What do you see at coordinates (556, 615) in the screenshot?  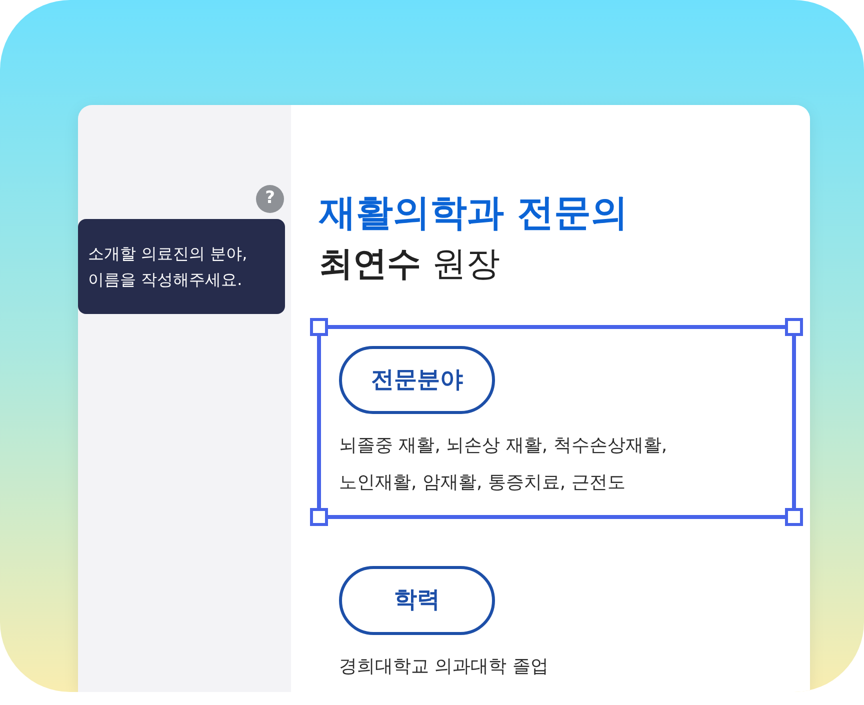 I see `section-block: 학력 경희대학교 의과대학 졸업` at bounding box center [556, 615].